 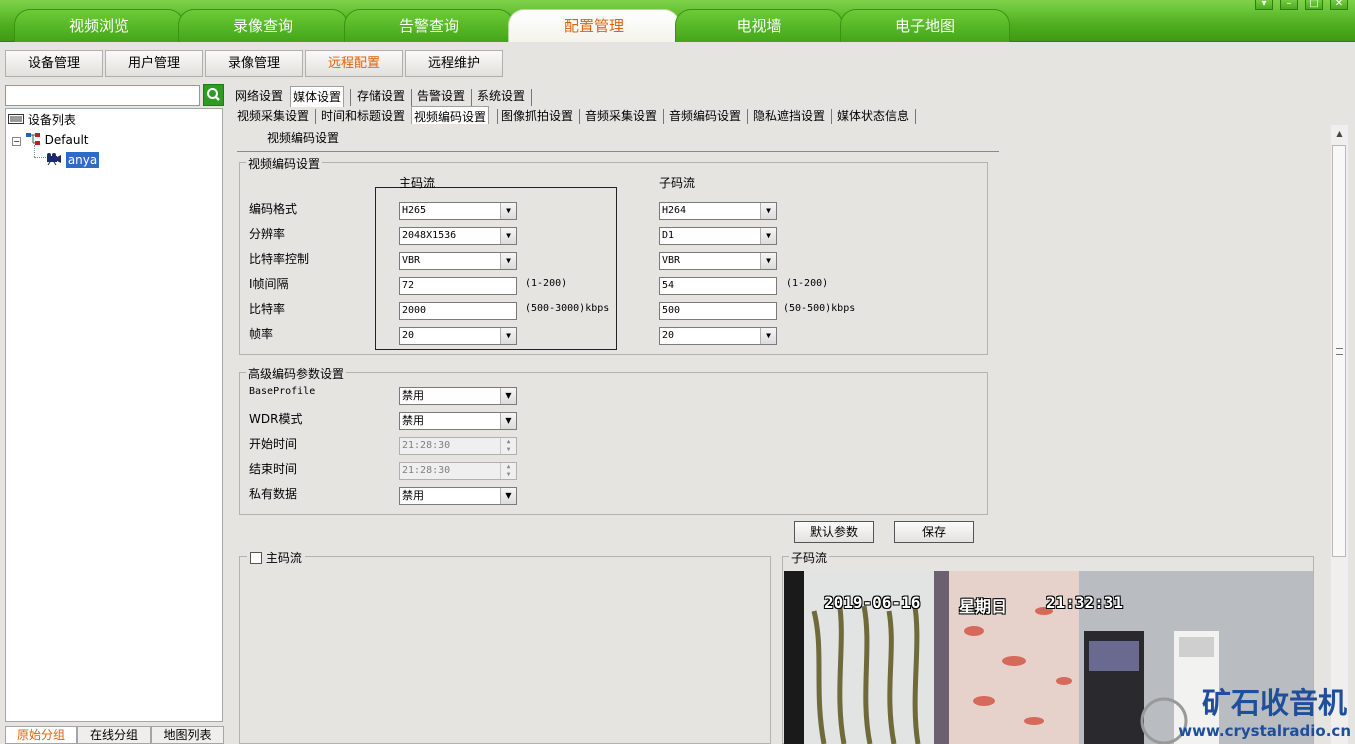 What do you see at coordinates (925, 25) in the screenshot?
I see `main-tab-e-map: 电子地图` at bounding box center [925, 25].